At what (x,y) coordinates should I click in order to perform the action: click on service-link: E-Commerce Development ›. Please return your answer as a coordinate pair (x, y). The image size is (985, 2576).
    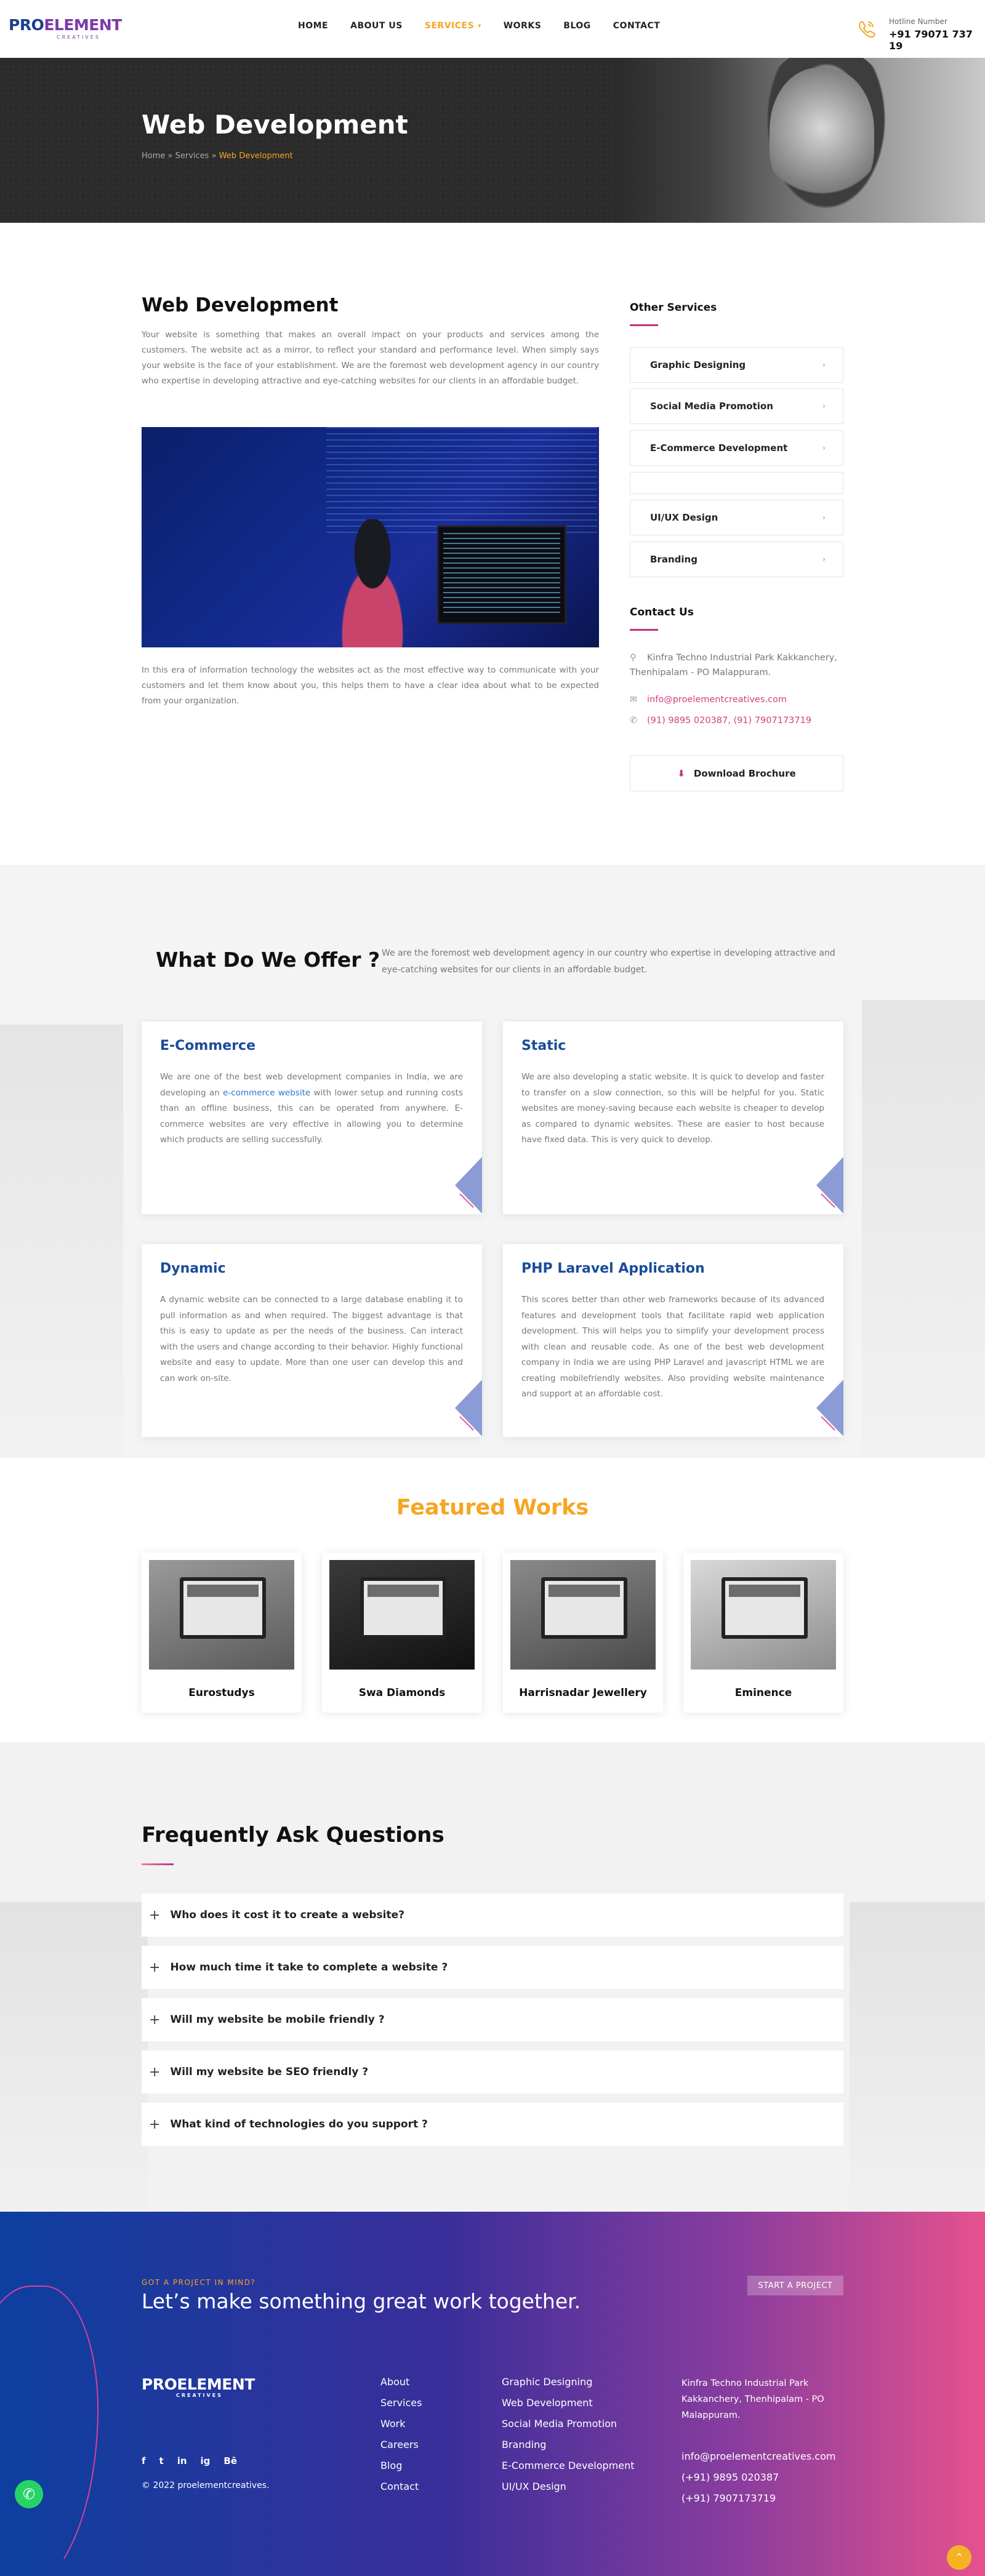
    Looking at the image, I should click on (736, 448).